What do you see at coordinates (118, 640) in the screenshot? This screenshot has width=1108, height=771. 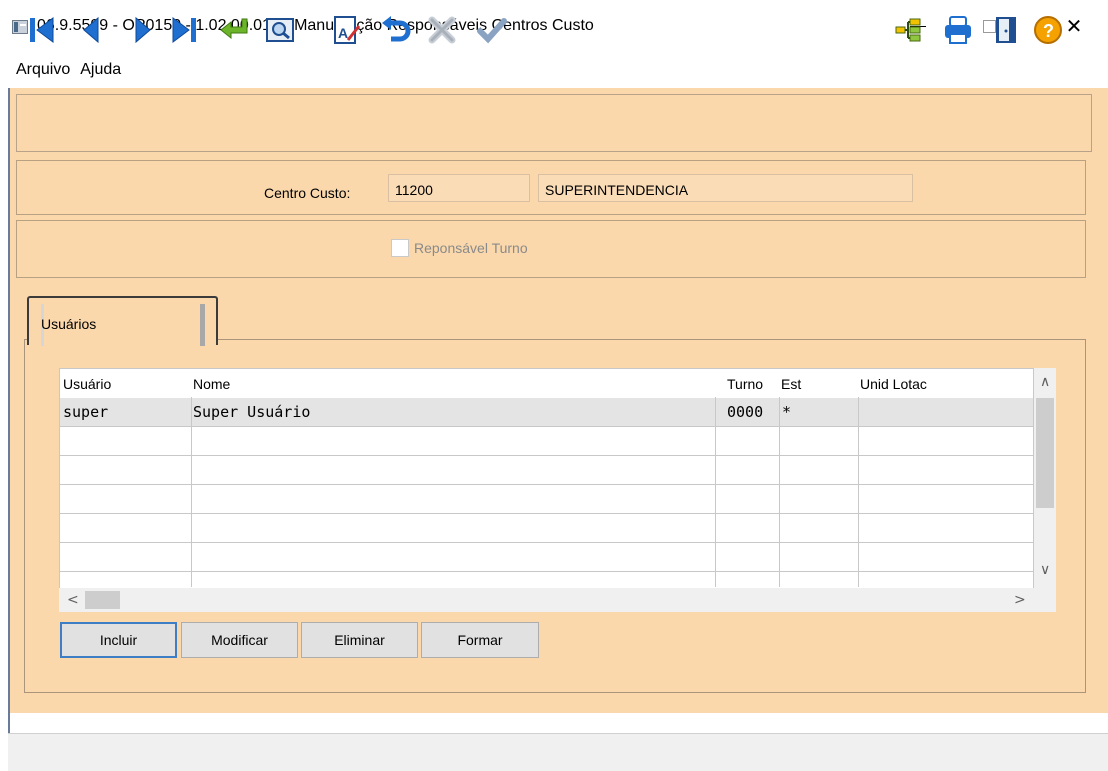 I see `incluir-button: Incluir` at bounding box center [118, 640].